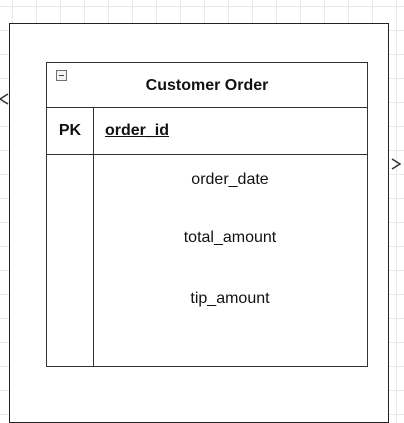 This screenshot has width=404, height=423. Describe the element at coordinates (230, 180) in the screenshot. I see `attribute-field: order_date` at that location.